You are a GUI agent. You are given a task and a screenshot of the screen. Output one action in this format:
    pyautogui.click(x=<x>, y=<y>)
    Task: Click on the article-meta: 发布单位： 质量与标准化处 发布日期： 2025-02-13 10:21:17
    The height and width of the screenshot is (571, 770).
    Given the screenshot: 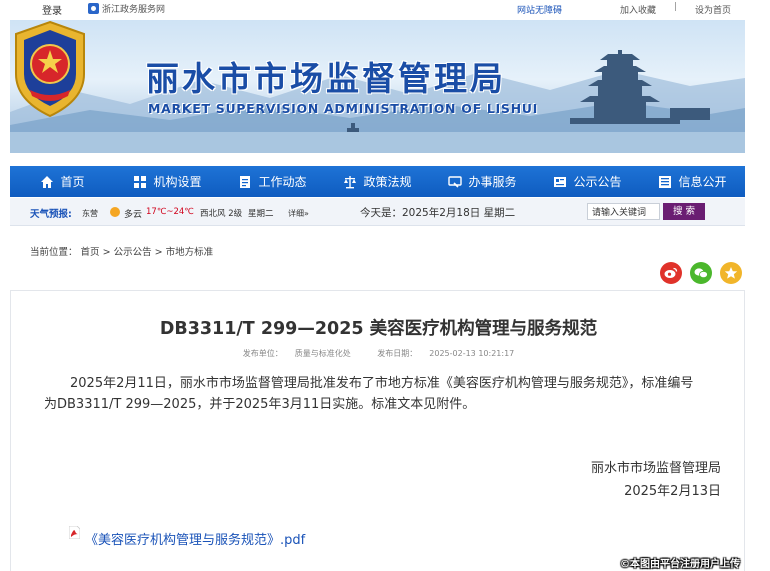 What is the action you would take?
    pyautogui.click(x=378, y=353)
    